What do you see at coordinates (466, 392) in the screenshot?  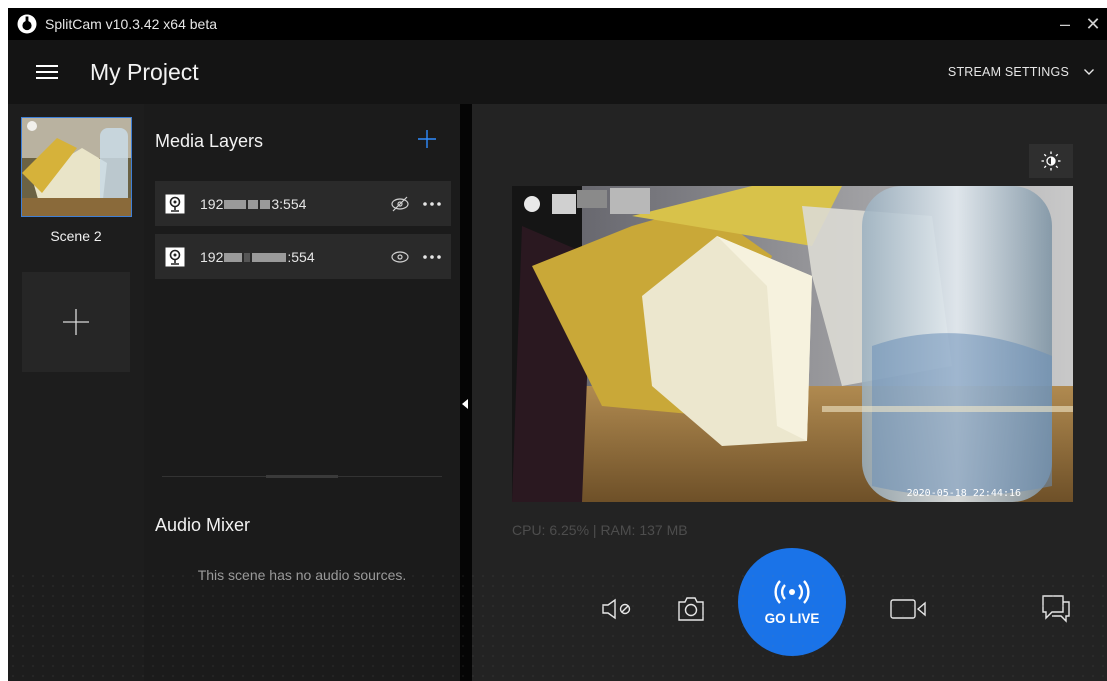 I see `panel-divider` at bounding box center [466, 392].